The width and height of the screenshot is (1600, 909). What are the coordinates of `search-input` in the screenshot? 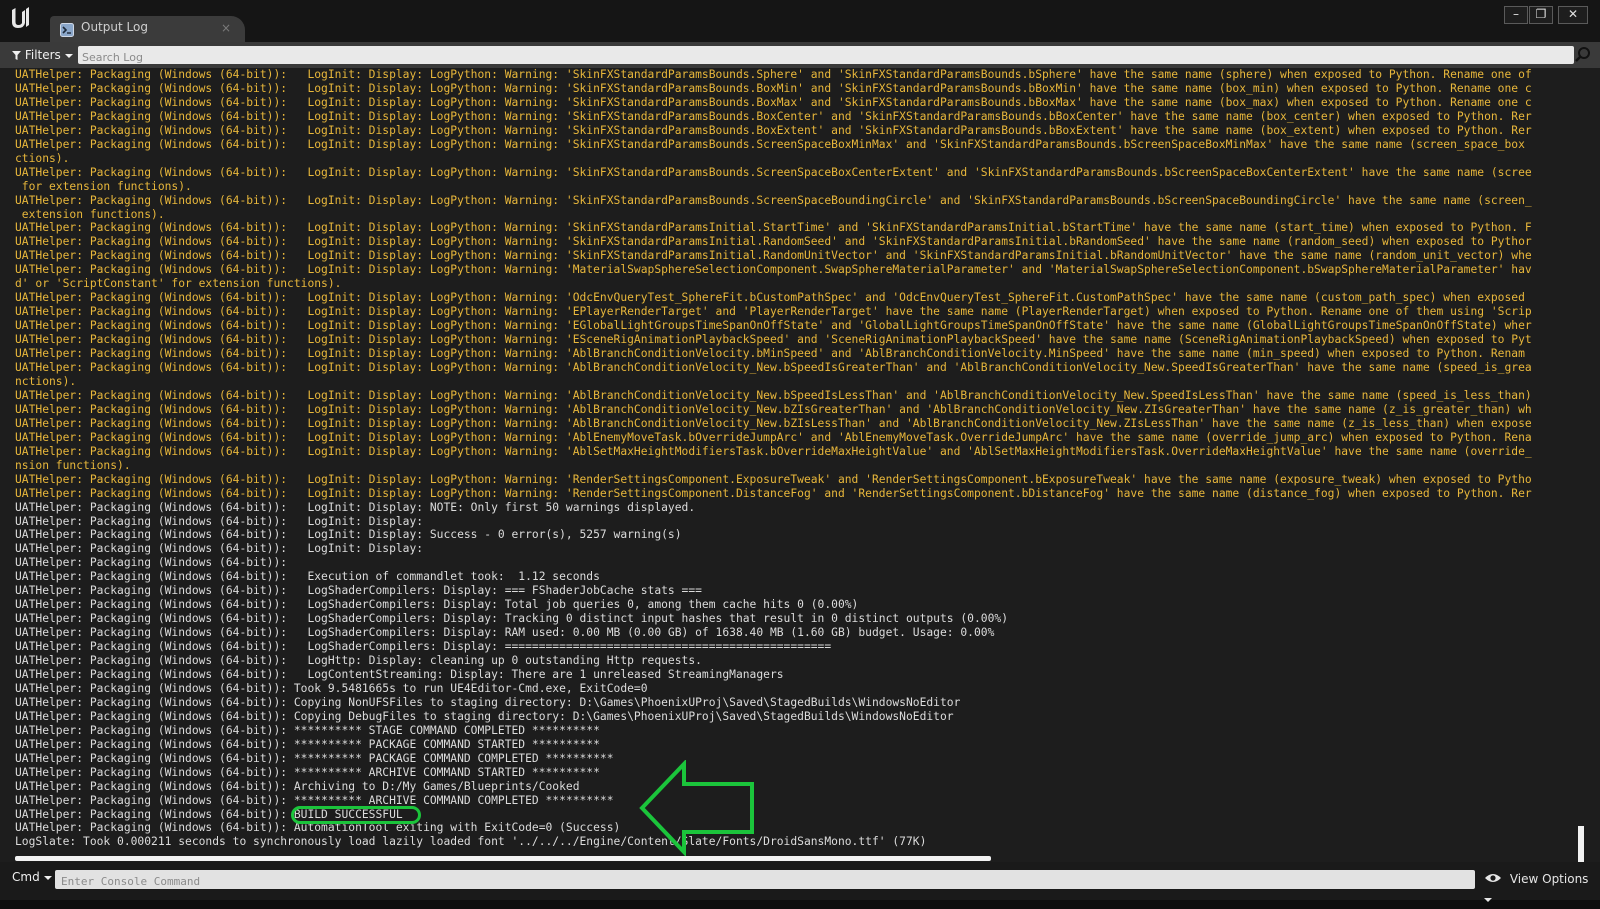 It's located at (812, 57).